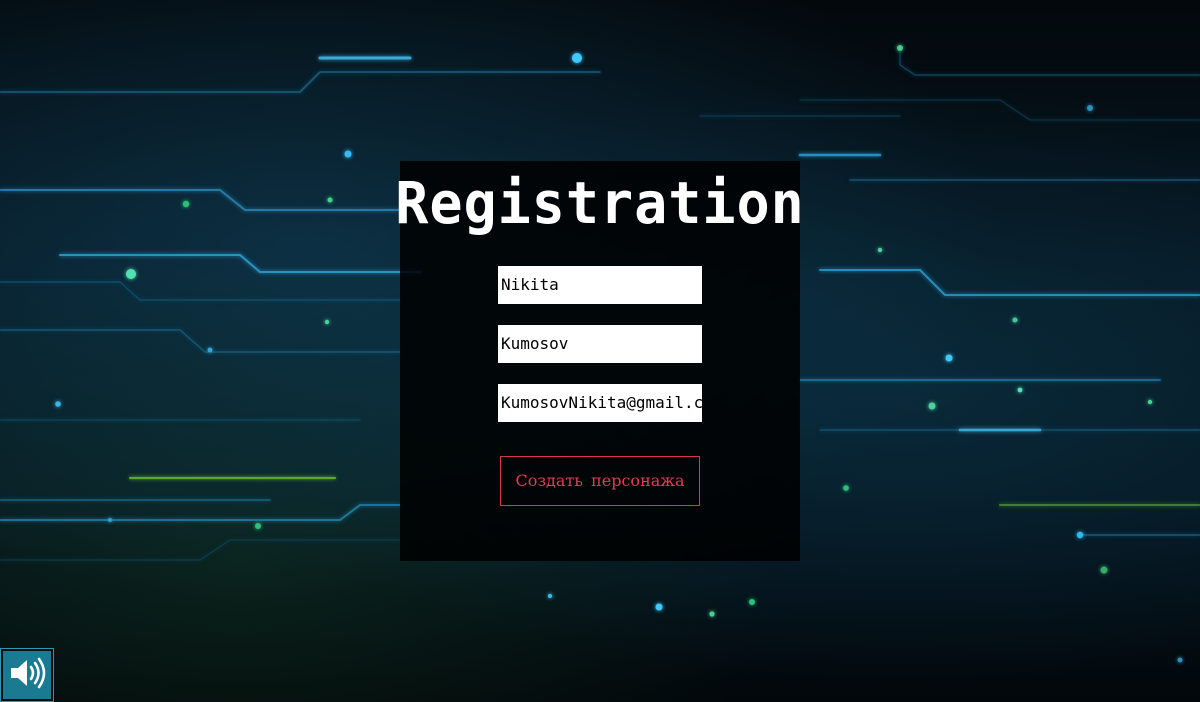 The height and width of the screenshot is (702, 1200). What do you see at coordinates (600, 203) in the screenshot?
I see `page-title: Registration` at bounding box center [600, 203].